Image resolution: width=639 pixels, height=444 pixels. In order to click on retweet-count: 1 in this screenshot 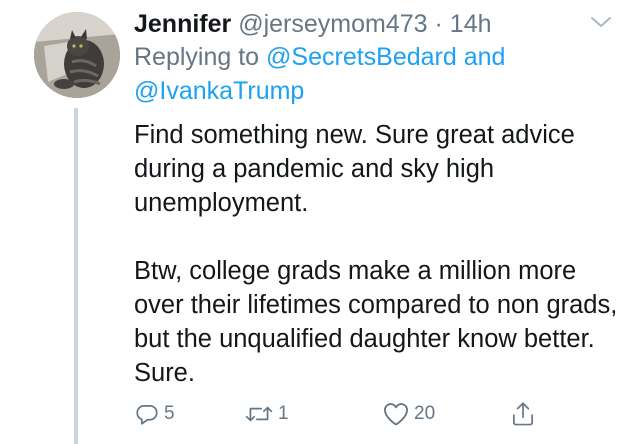, I will do `click(283, 413)`.